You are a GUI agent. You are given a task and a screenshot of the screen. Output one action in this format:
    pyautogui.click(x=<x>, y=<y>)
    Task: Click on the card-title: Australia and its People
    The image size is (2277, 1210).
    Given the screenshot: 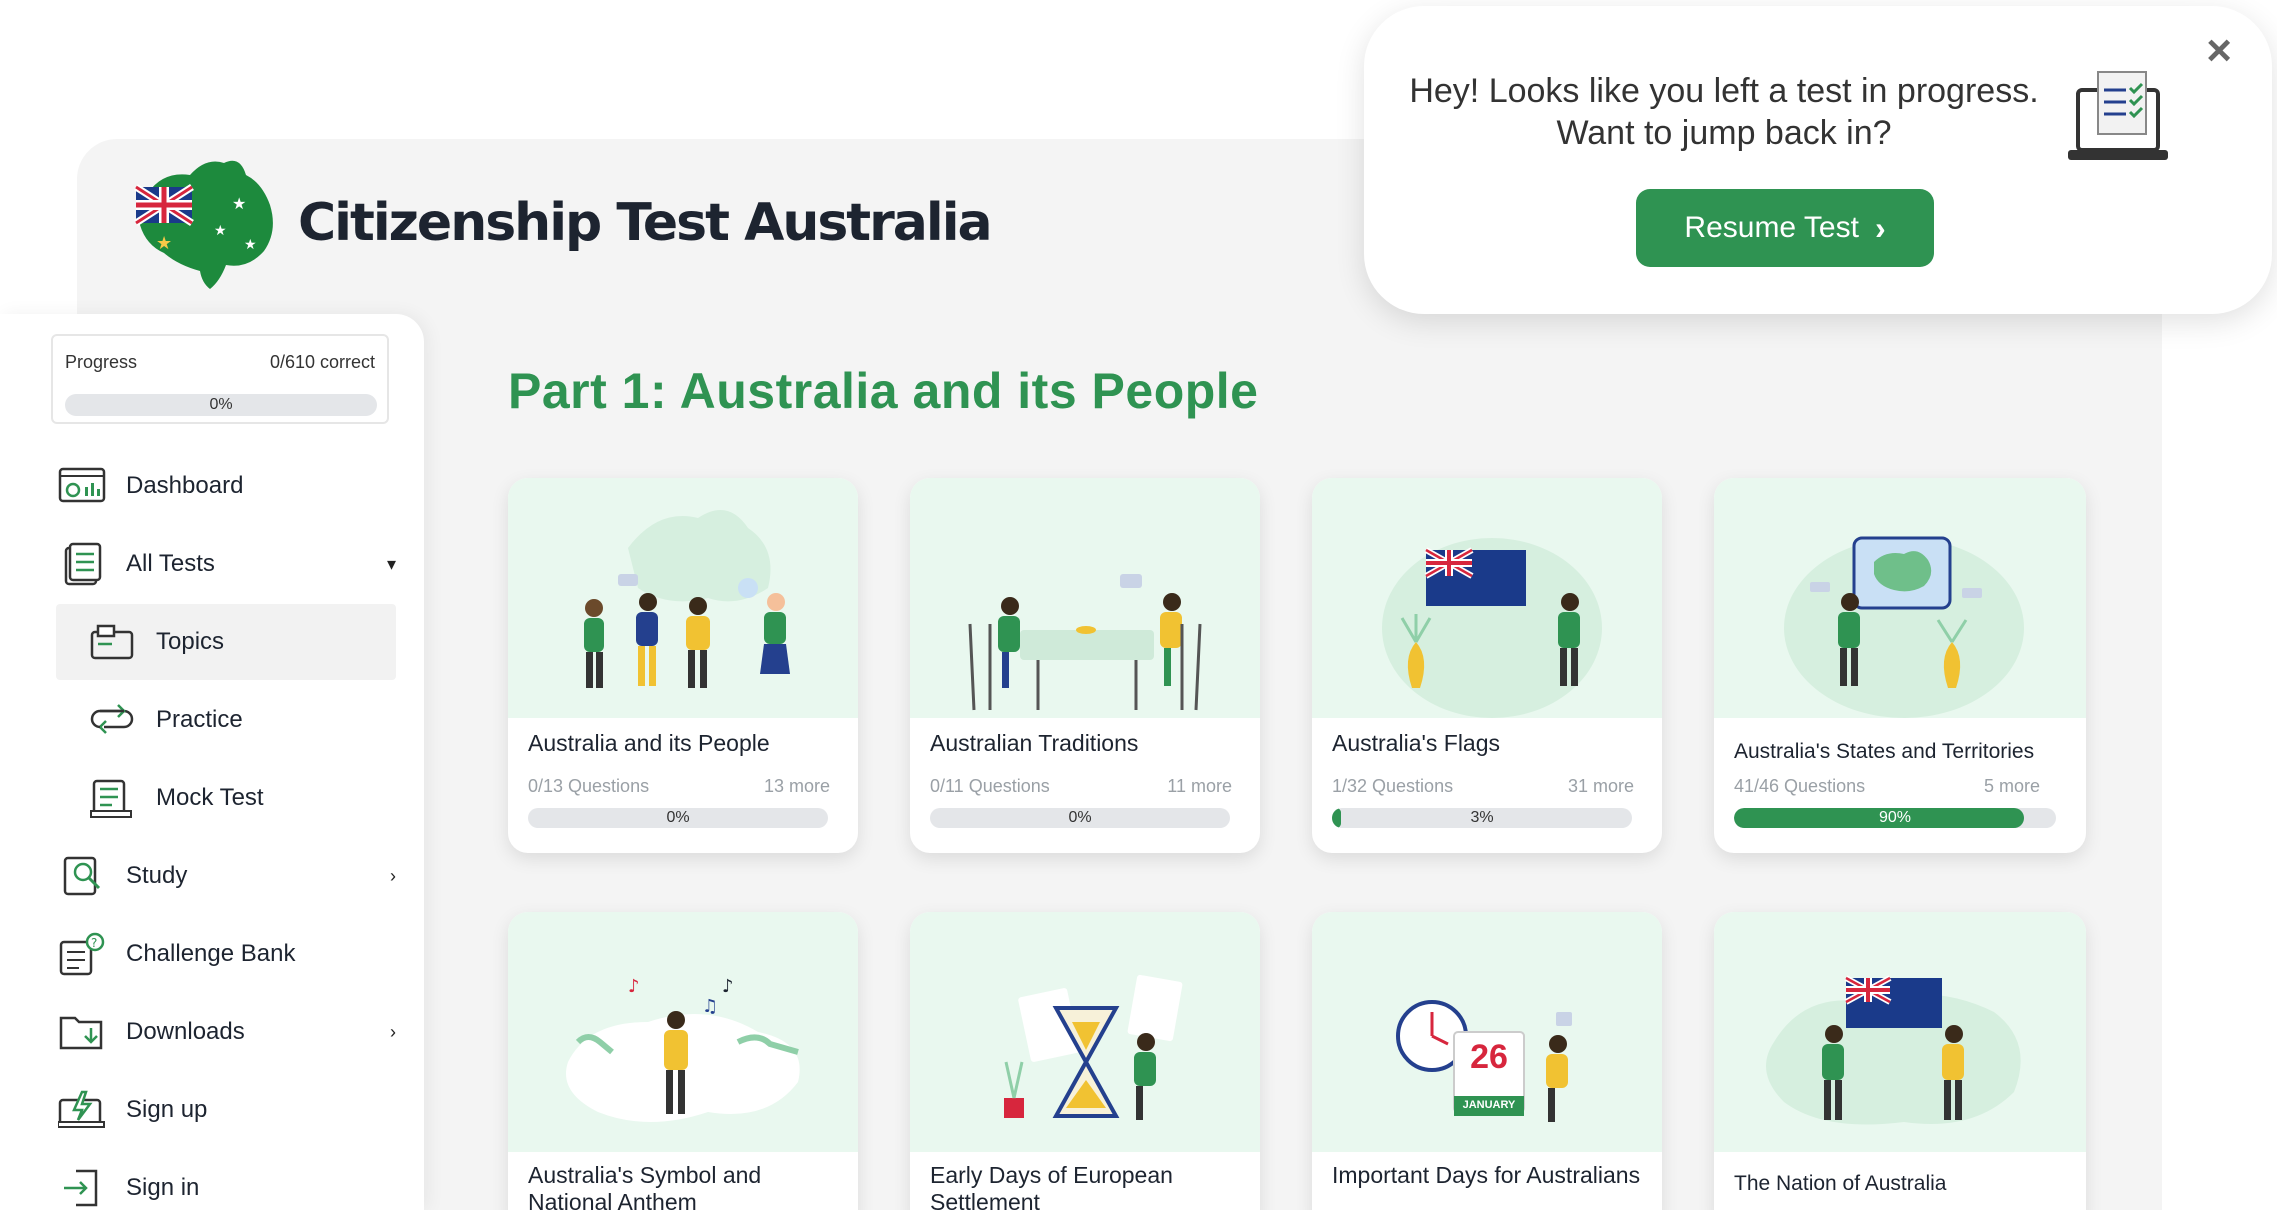 What is the action you would take?
    pyautogui.click(x=649, y=743)
    